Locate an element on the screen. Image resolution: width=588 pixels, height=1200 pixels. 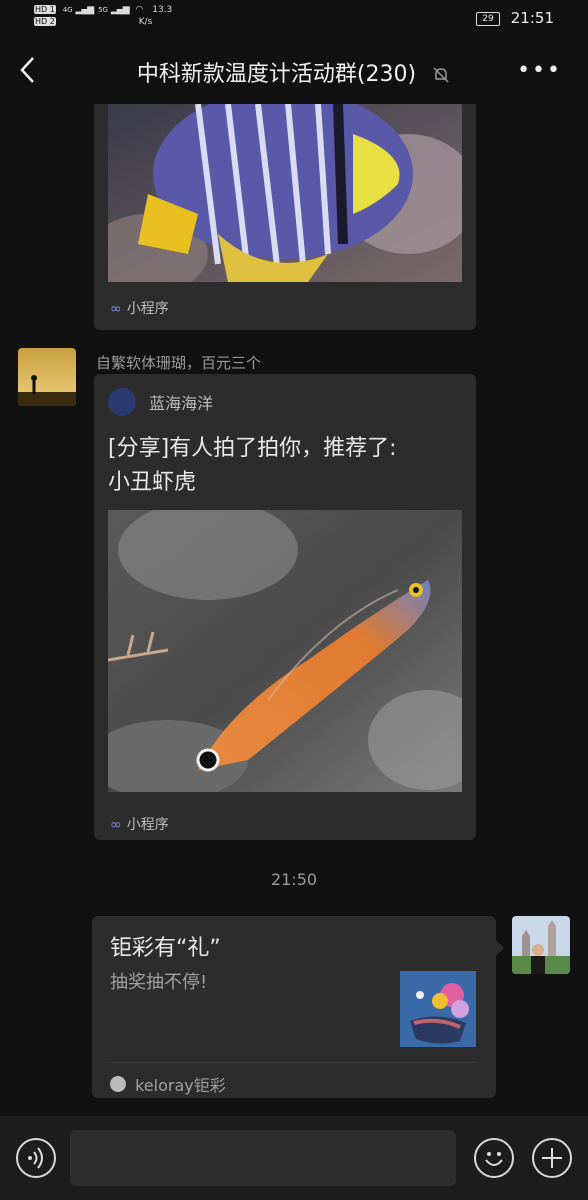
emoji-button is located at coordinates (494, 1158).